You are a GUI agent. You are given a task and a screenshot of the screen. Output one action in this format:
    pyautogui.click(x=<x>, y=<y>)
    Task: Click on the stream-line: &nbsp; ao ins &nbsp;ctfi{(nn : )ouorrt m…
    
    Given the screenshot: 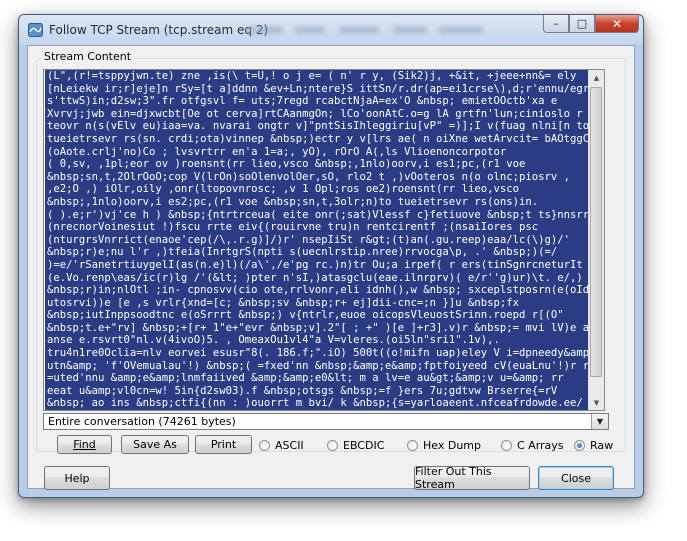 What is the action you would take?
    pyautogui.click(x=315, y=403)
    